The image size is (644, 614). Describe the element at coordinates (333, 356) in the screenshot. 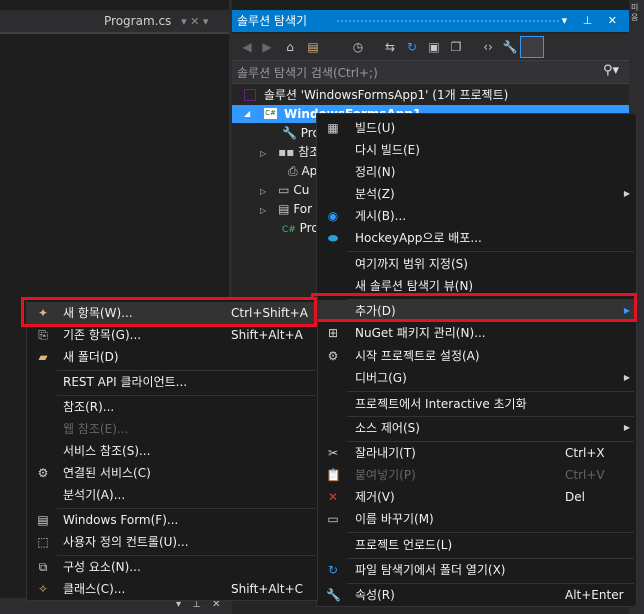

I see `gear-icon: ⚙` at that location.